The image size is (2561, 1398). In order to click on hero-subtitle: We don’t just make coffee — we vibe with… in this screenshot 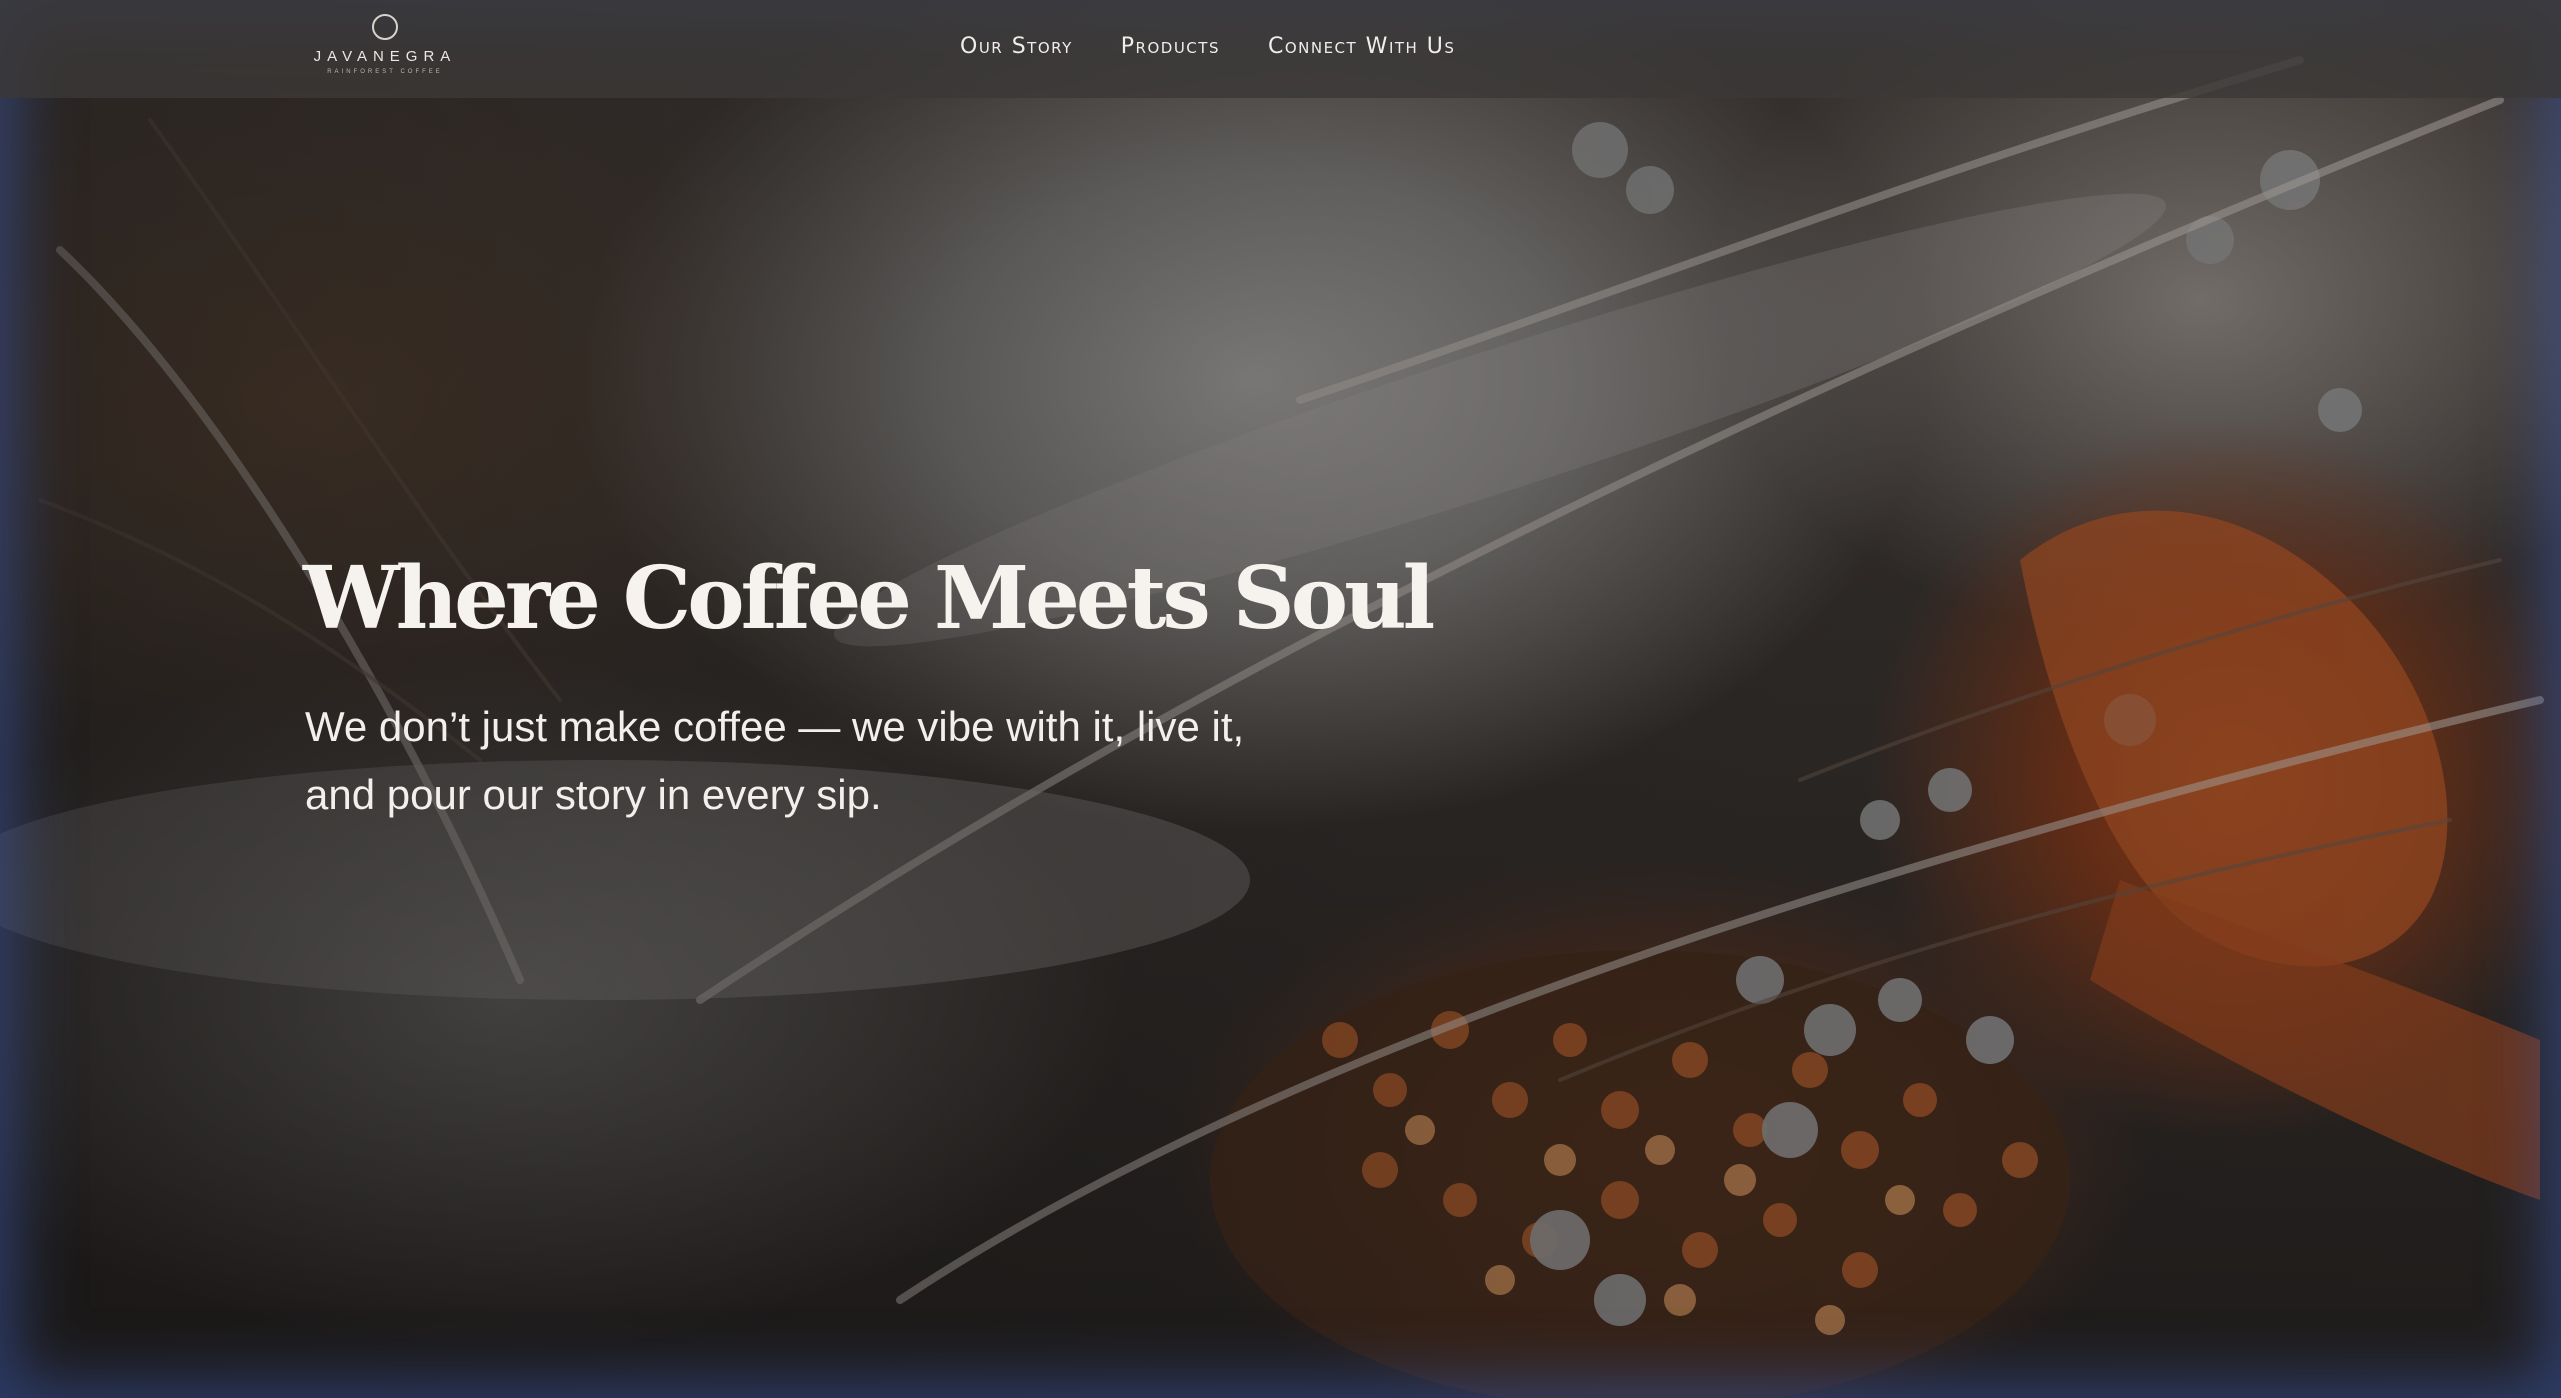, I will do `click(775, 760)`.